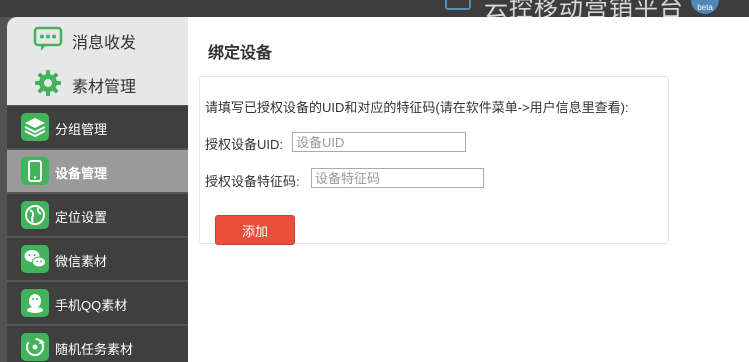  Describe the element at coordinates (91, 305) in the screenshot. I see `sidebar-item-label: 手机QQ素材` at that location.